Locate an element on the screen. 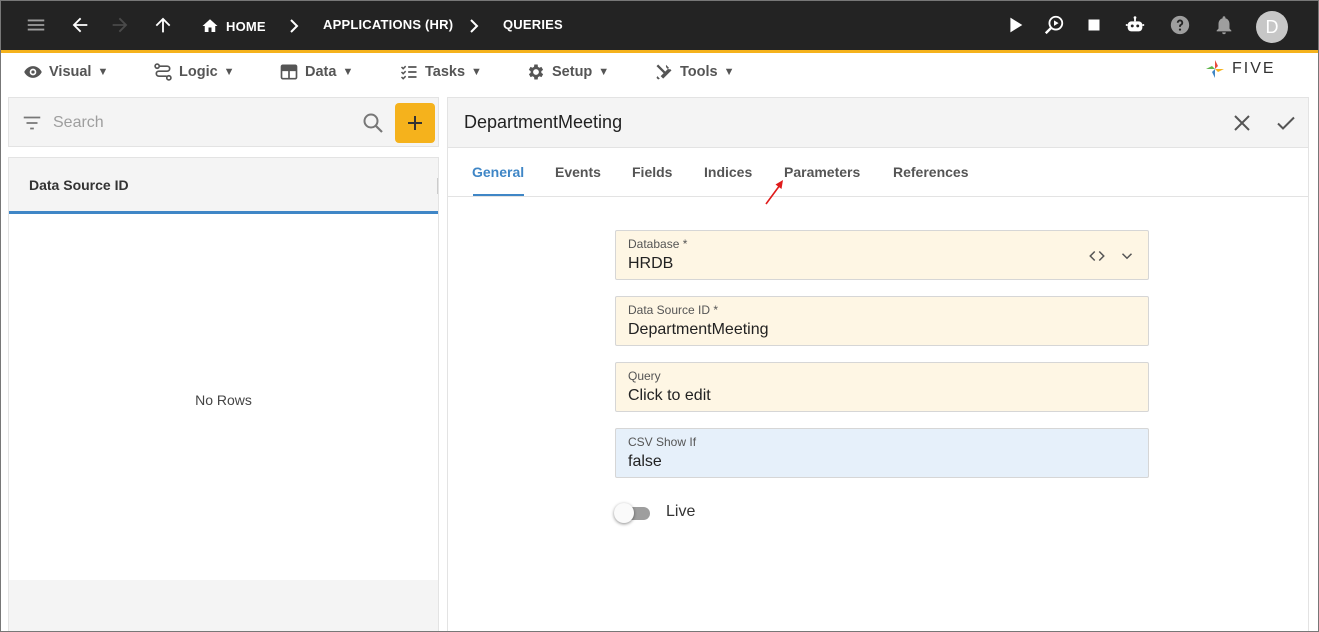 The image size is (1319, 632). column-header-data-source-id: Data Source ID is located at coordinates (223, 186).